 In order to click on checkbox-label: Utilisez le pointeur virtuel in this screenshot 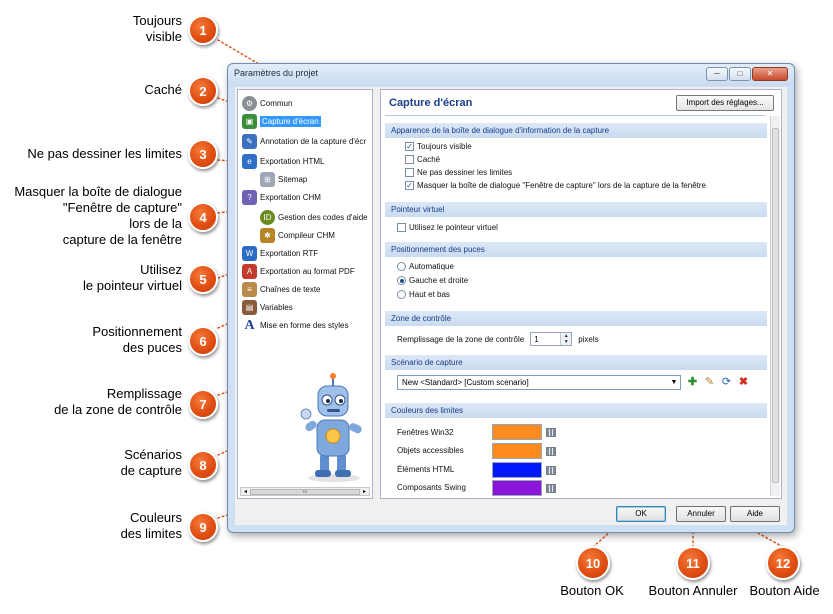, I will do `click(453, 227)`.